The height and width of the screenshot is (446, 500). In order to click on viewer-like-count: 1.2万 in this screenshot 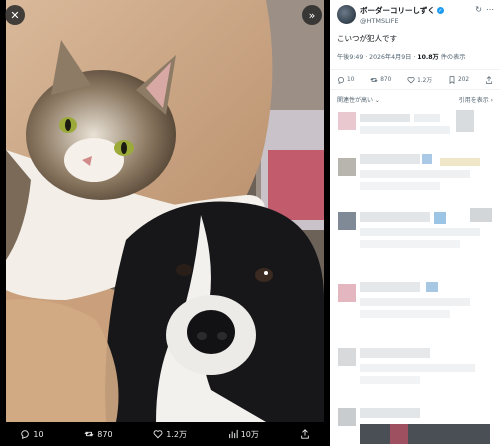, I will do `click(176, 434)`.